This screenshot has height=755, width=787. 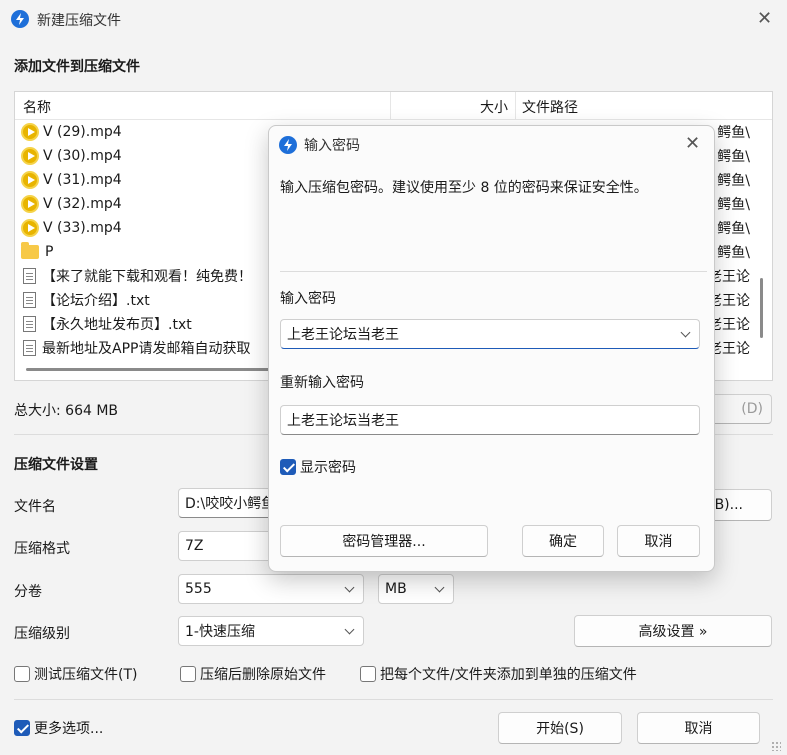 I want to click on show-password-checkbox-row: 显示密码, so click(x=318, y=467).